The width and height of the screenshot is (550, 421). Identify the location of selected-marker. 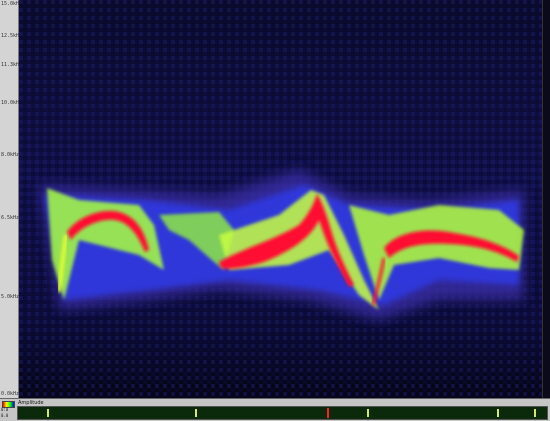
(328, 413).